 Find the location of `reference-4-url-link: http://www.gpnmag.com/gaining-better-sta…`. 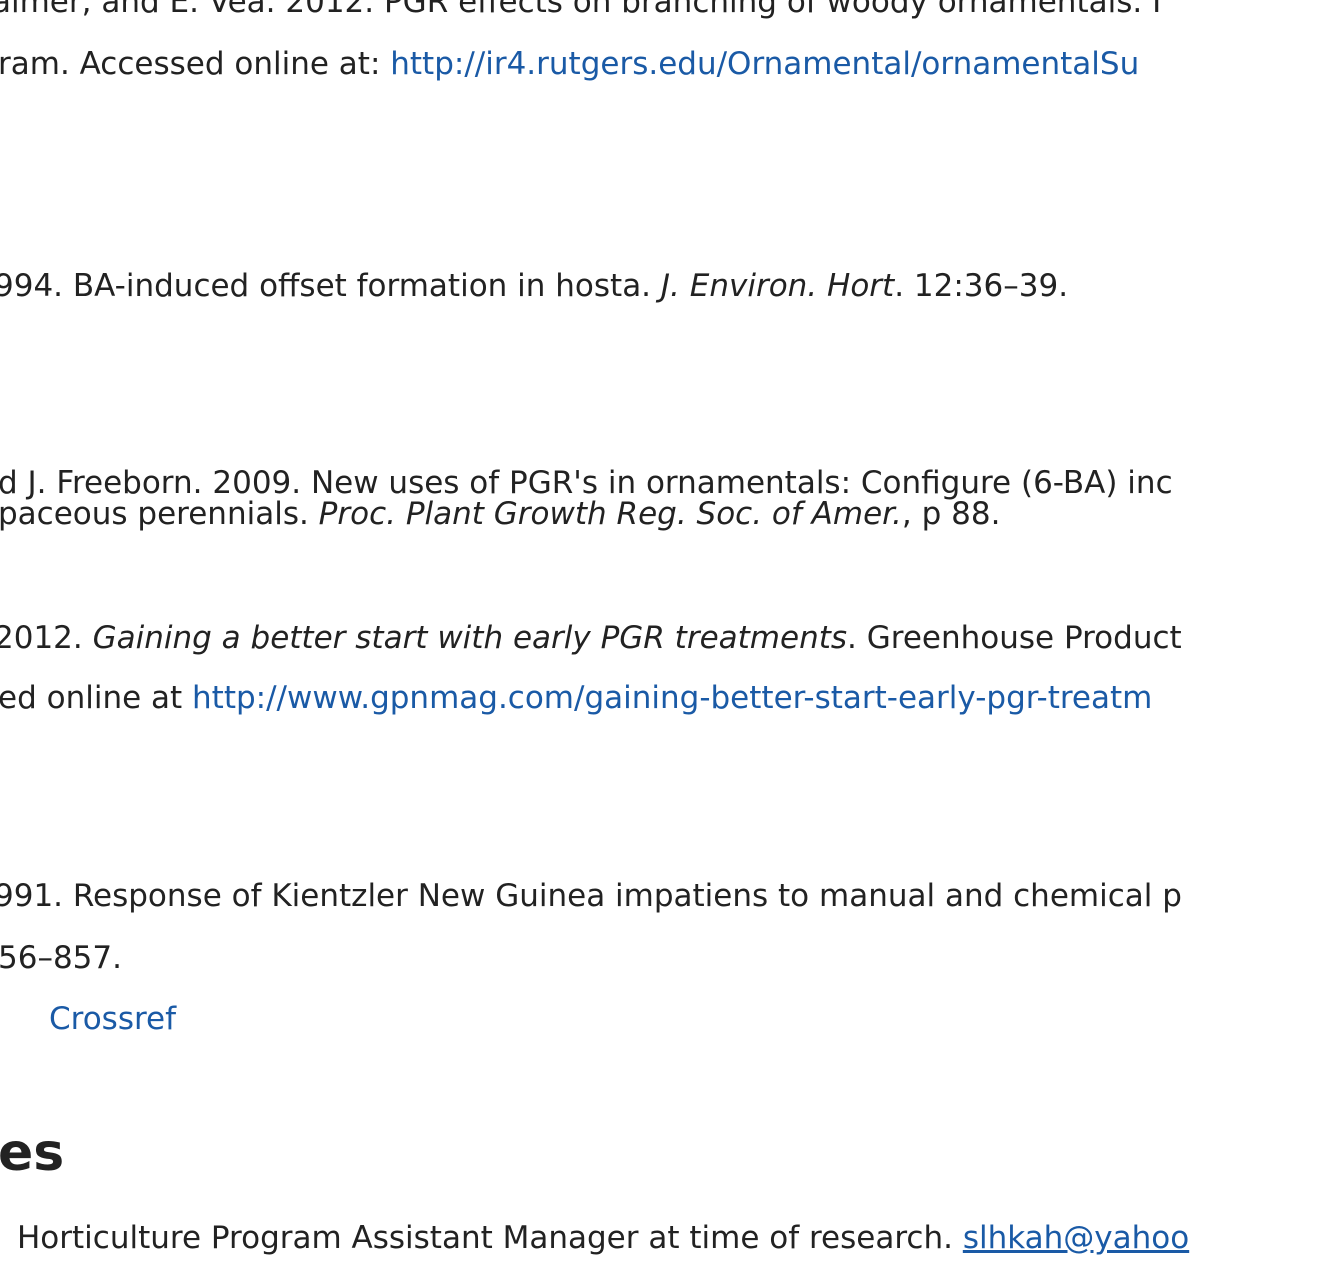

reference-4-url-link: http://www.gpnmag.com/gaining-better-sta… is located at coordinates (672, 698).